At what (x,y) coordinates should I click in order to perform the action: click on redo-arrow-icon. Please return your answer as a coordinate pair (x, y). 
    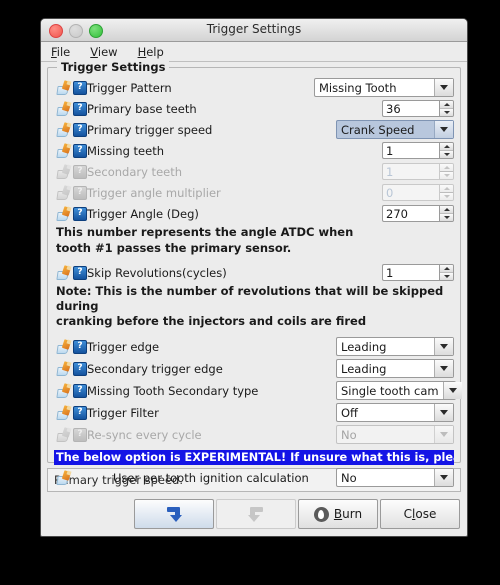
    Looking at the image, I should click on (256, 514).